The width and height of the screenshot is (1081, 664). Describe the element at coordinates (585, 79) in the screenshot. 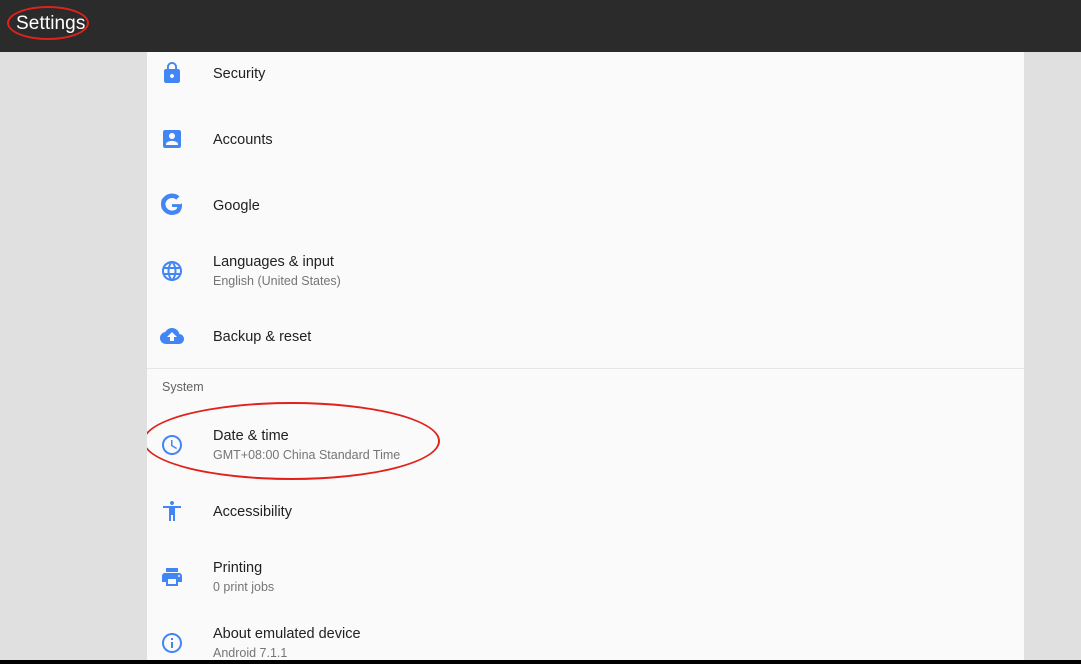

I see `settings-item-security: Security` at that location.